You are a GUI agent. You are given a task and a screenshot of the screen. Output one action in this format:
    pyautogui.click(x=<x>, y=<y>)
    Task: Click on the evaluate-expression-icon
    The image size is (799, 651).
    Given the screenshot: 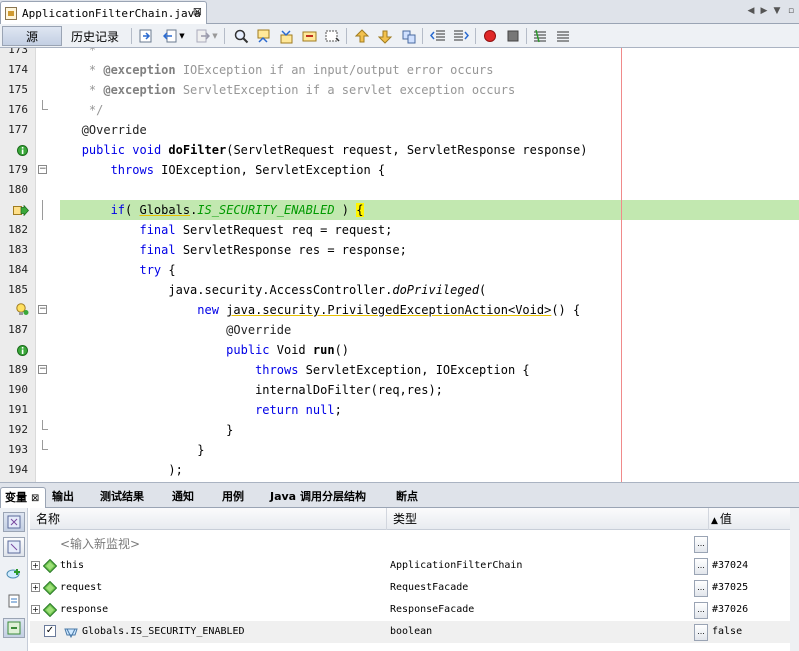 What is the action you would take?
    pyautogui.click(x=14, y=601)
    